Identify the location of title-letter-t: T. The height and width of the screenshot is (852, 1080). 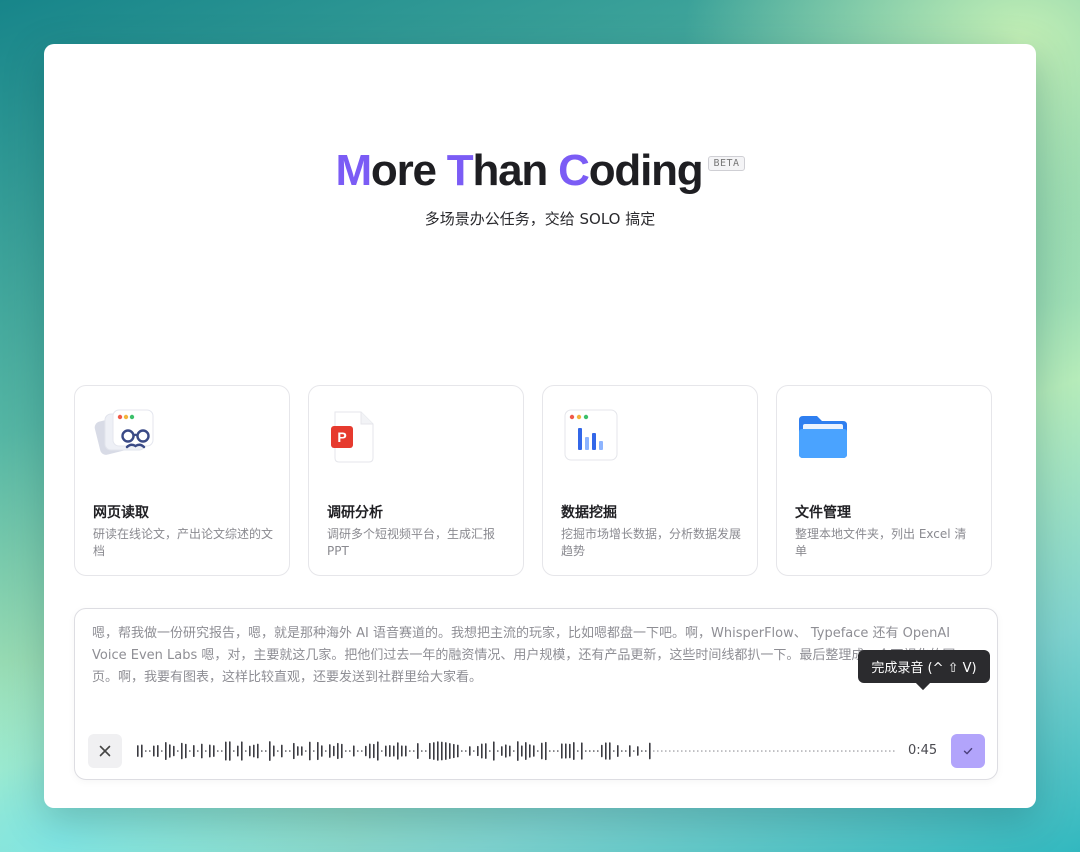
(460, 170).